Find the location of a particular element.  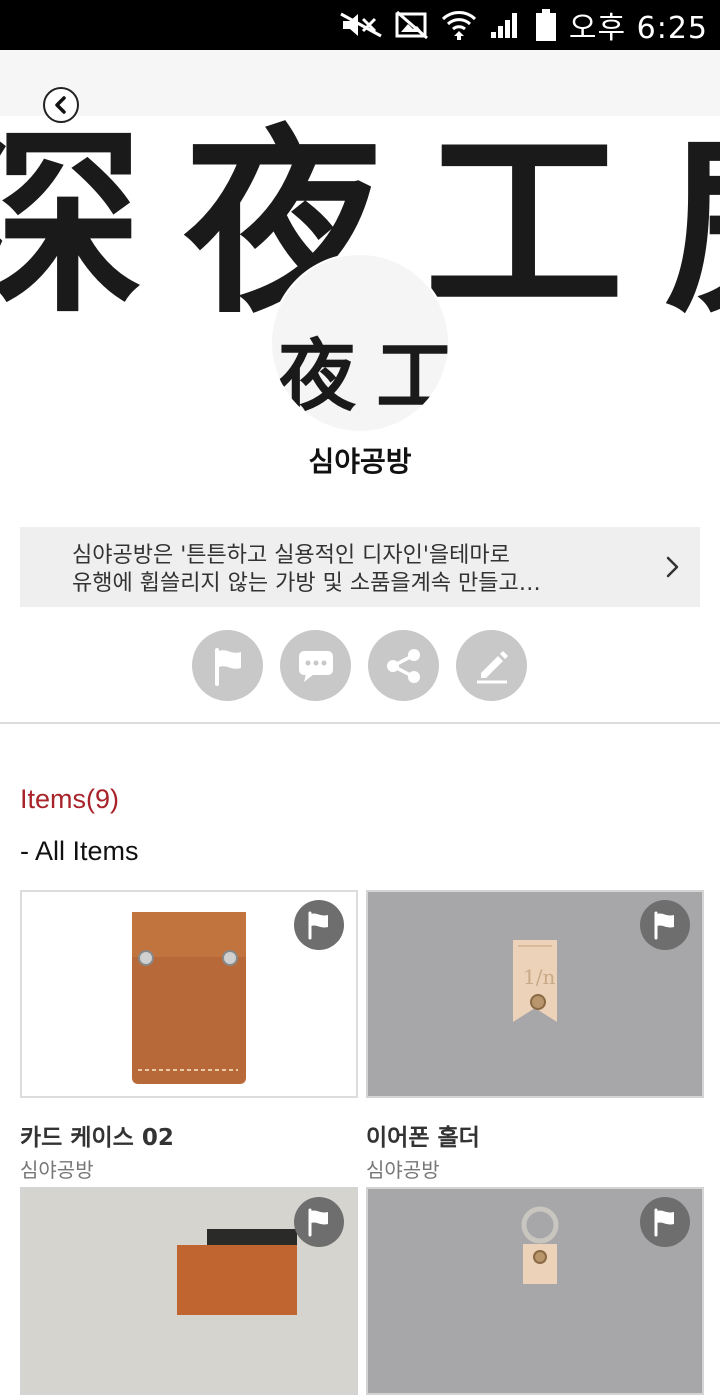

shop-actions is located at coordinates (359, 665).